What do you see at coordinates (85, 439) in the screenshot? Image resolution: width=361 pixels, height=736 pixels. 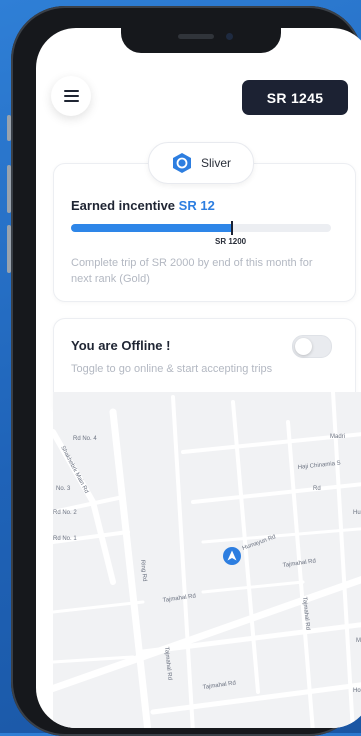 I see `map-label: Rd No. 4` at bounding box center [85, 439].